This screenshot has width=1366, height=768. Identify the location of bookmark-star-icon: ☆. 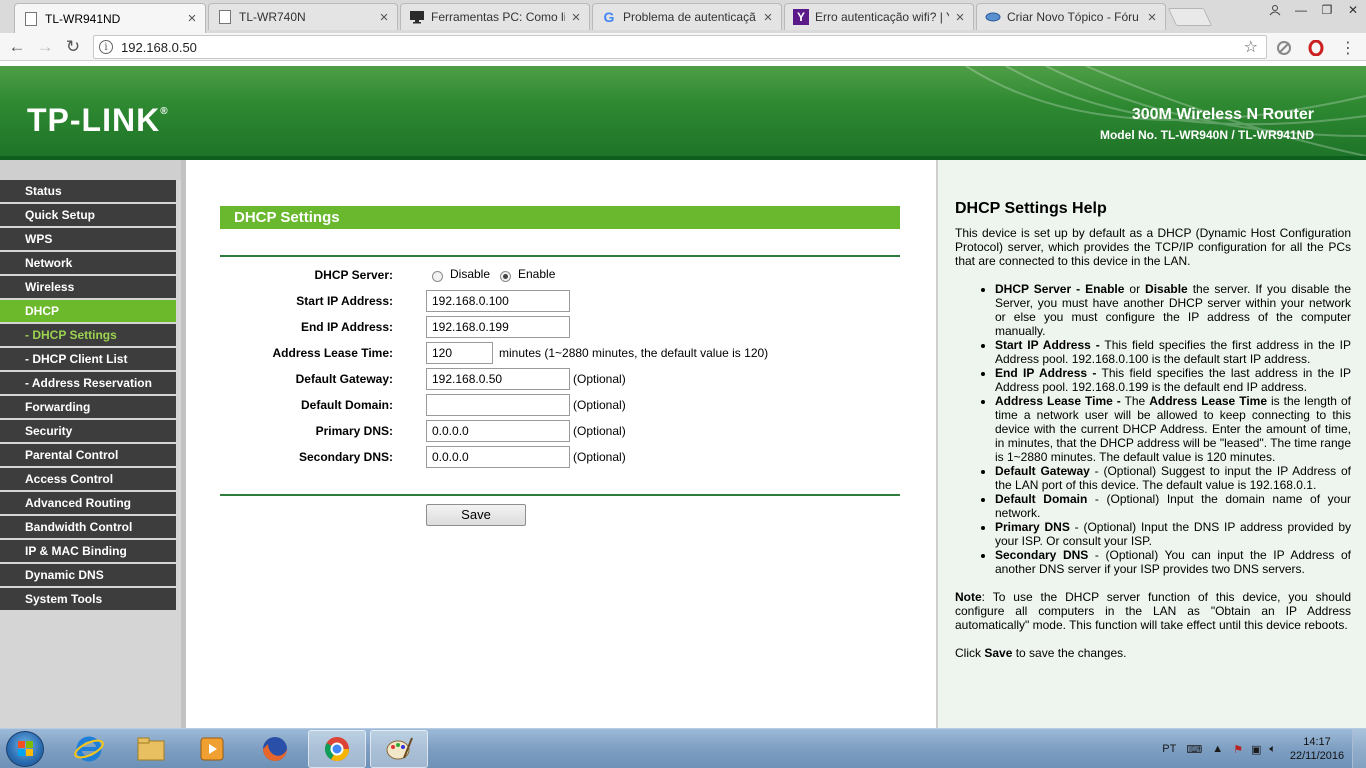
(1251, 47).